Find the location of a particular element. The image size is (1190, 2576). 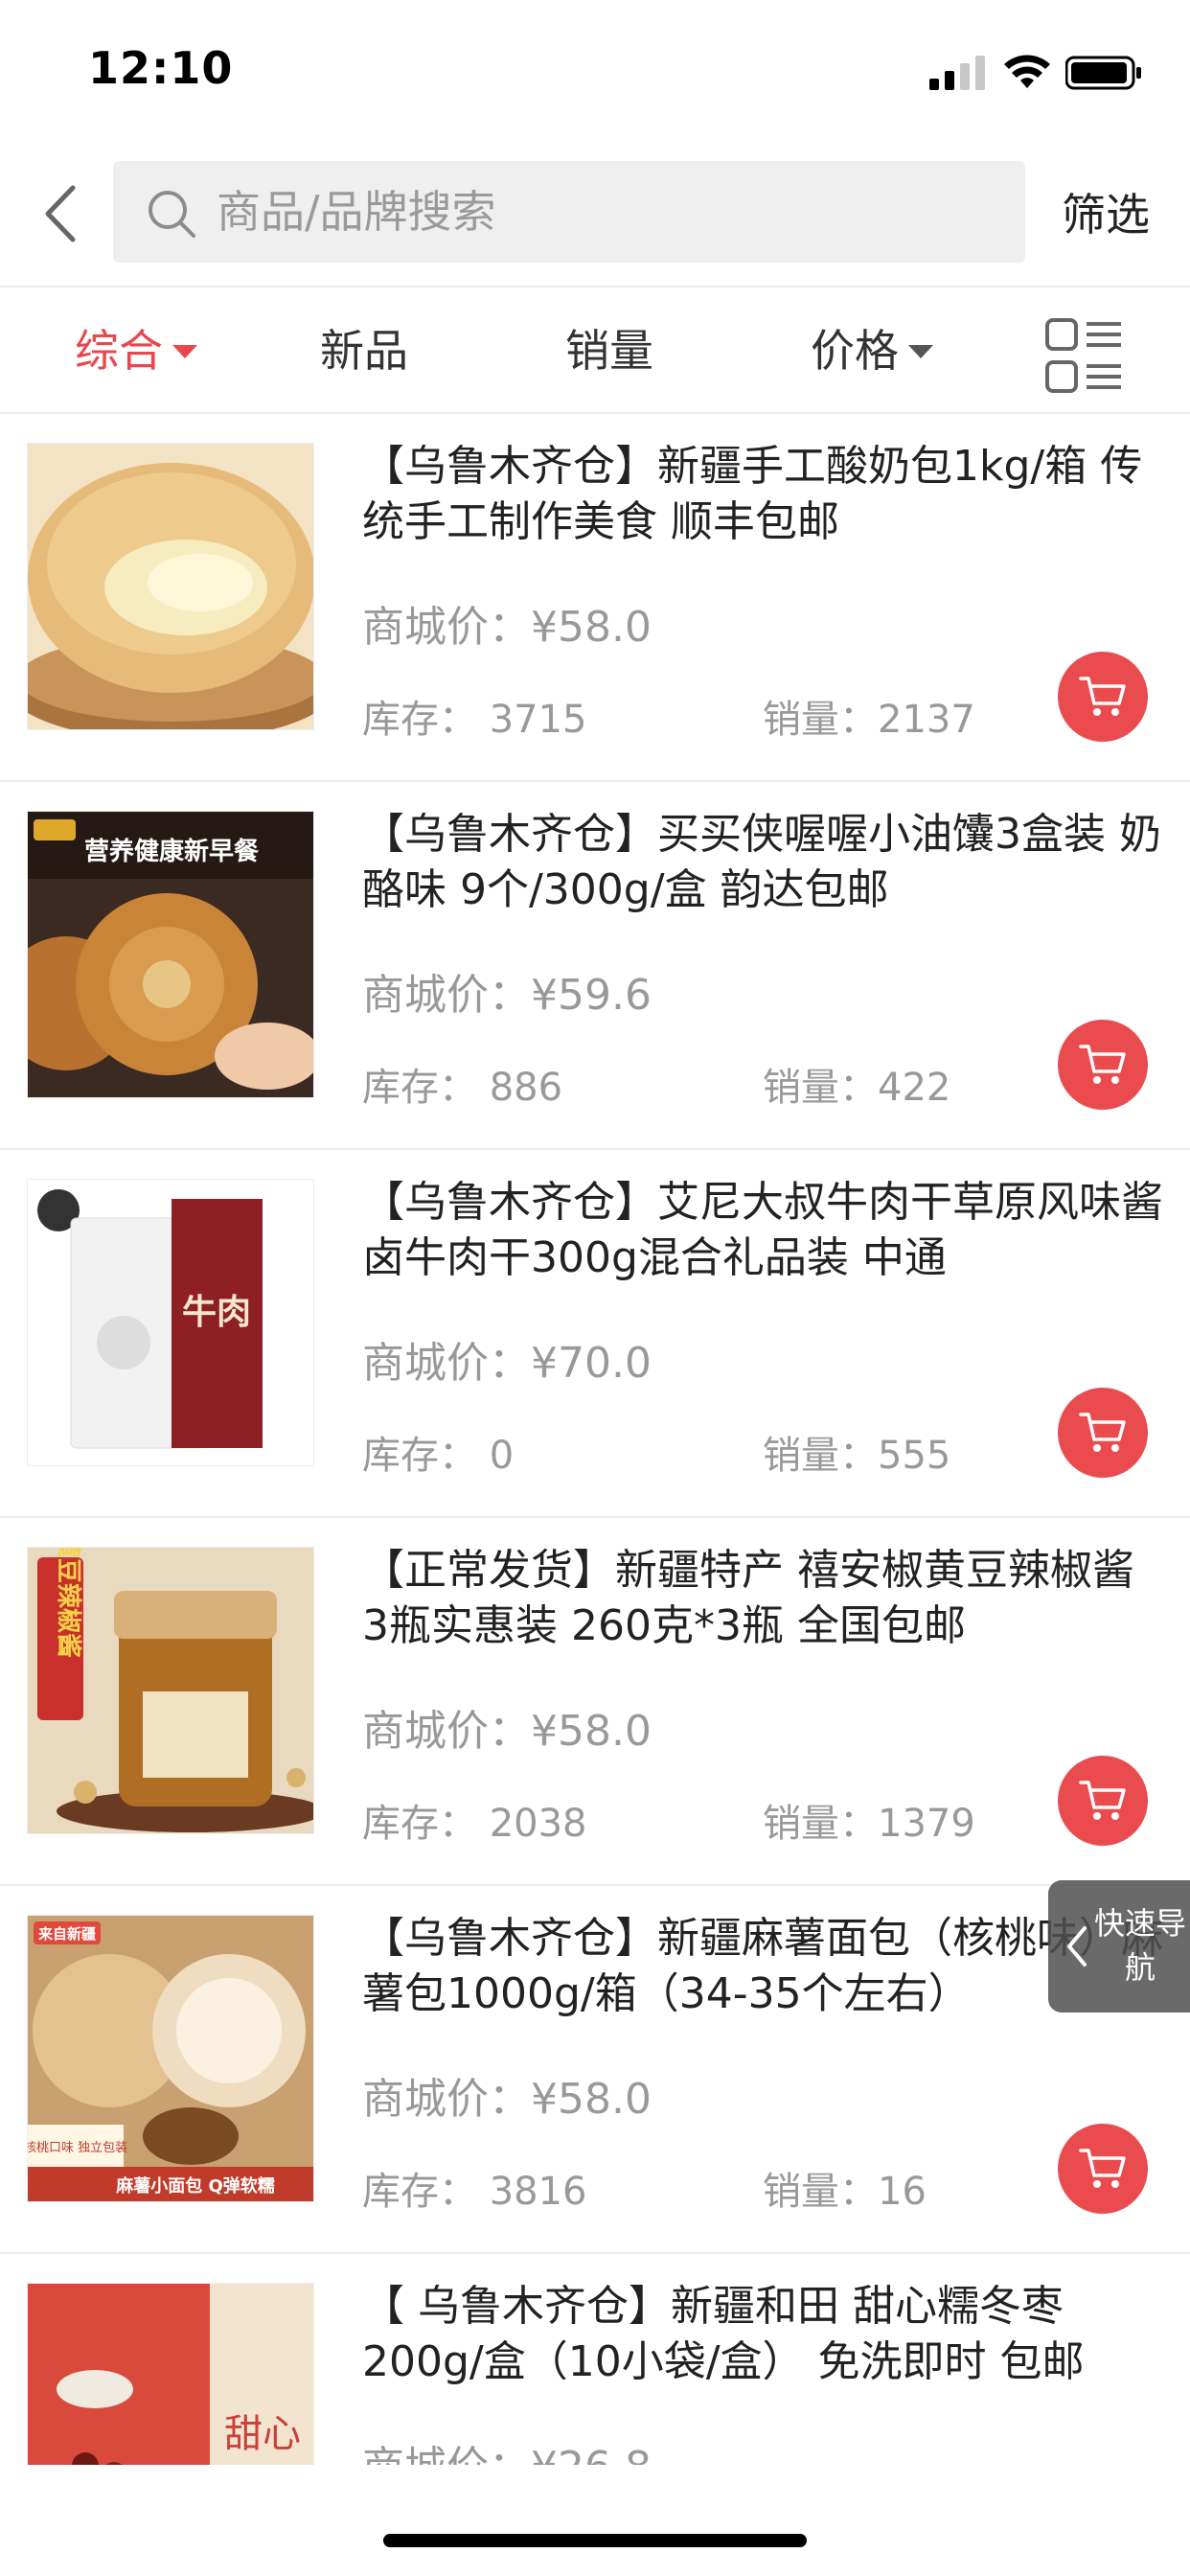

jujube-image: 甜心 is located at coordinates (171, 2374).